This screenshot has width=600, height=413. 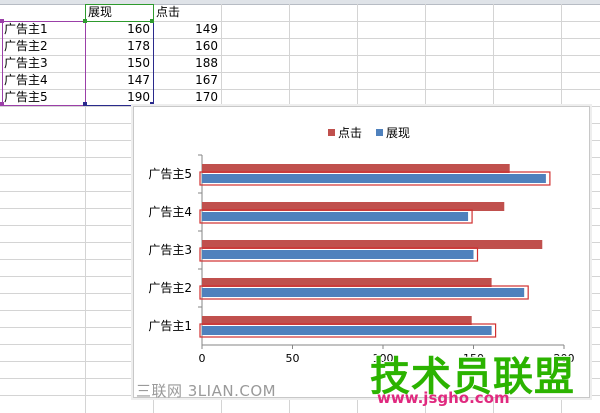 What do you see at coordinates (186, 80) in the screenshot?
I see `click-value-cell: 167` at bounding box center [186, 80].